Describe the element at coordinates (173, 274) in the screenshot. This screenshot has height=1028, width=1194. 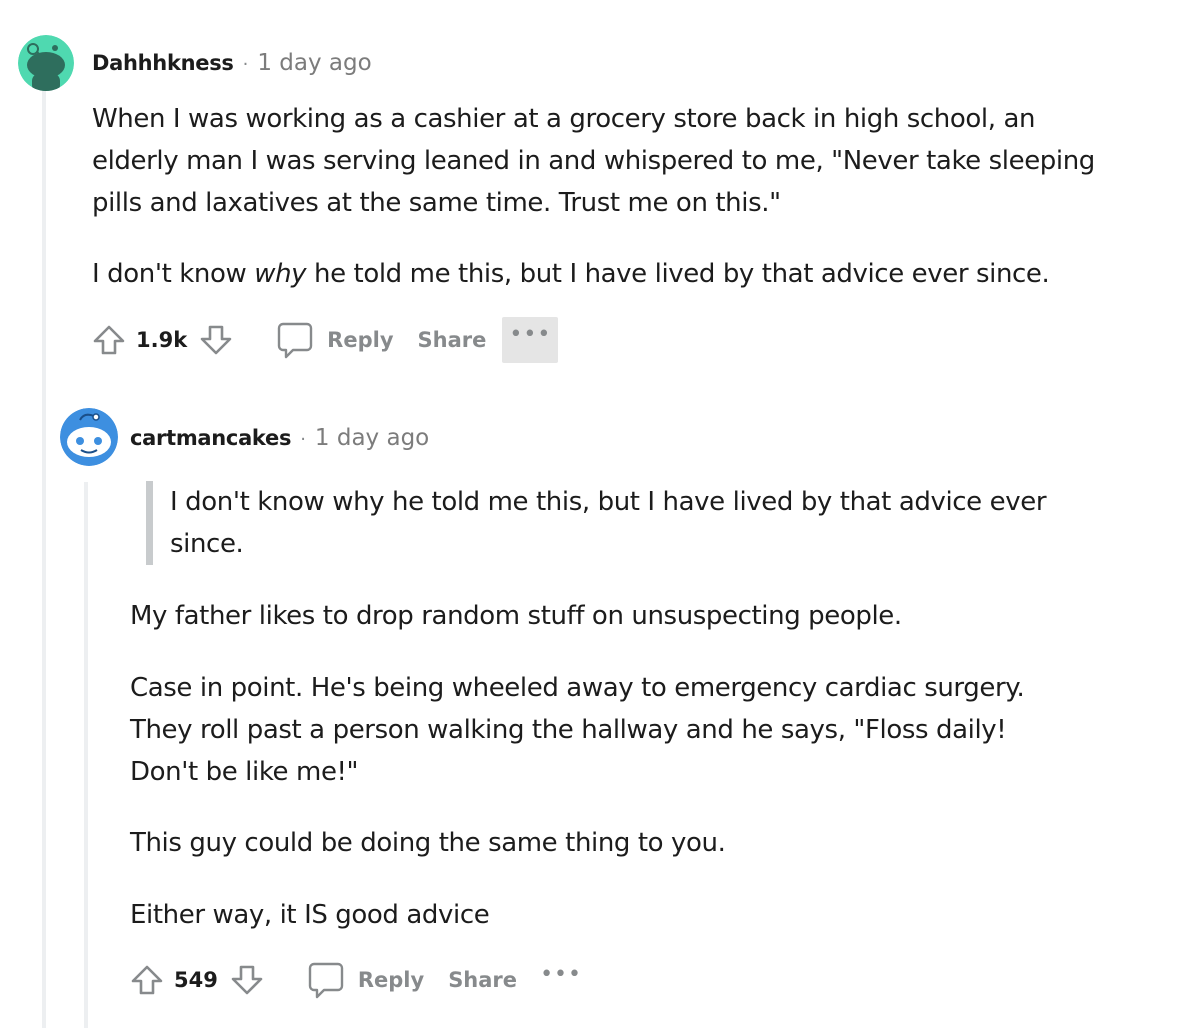
I see `text-segment: I don't know` at that location.